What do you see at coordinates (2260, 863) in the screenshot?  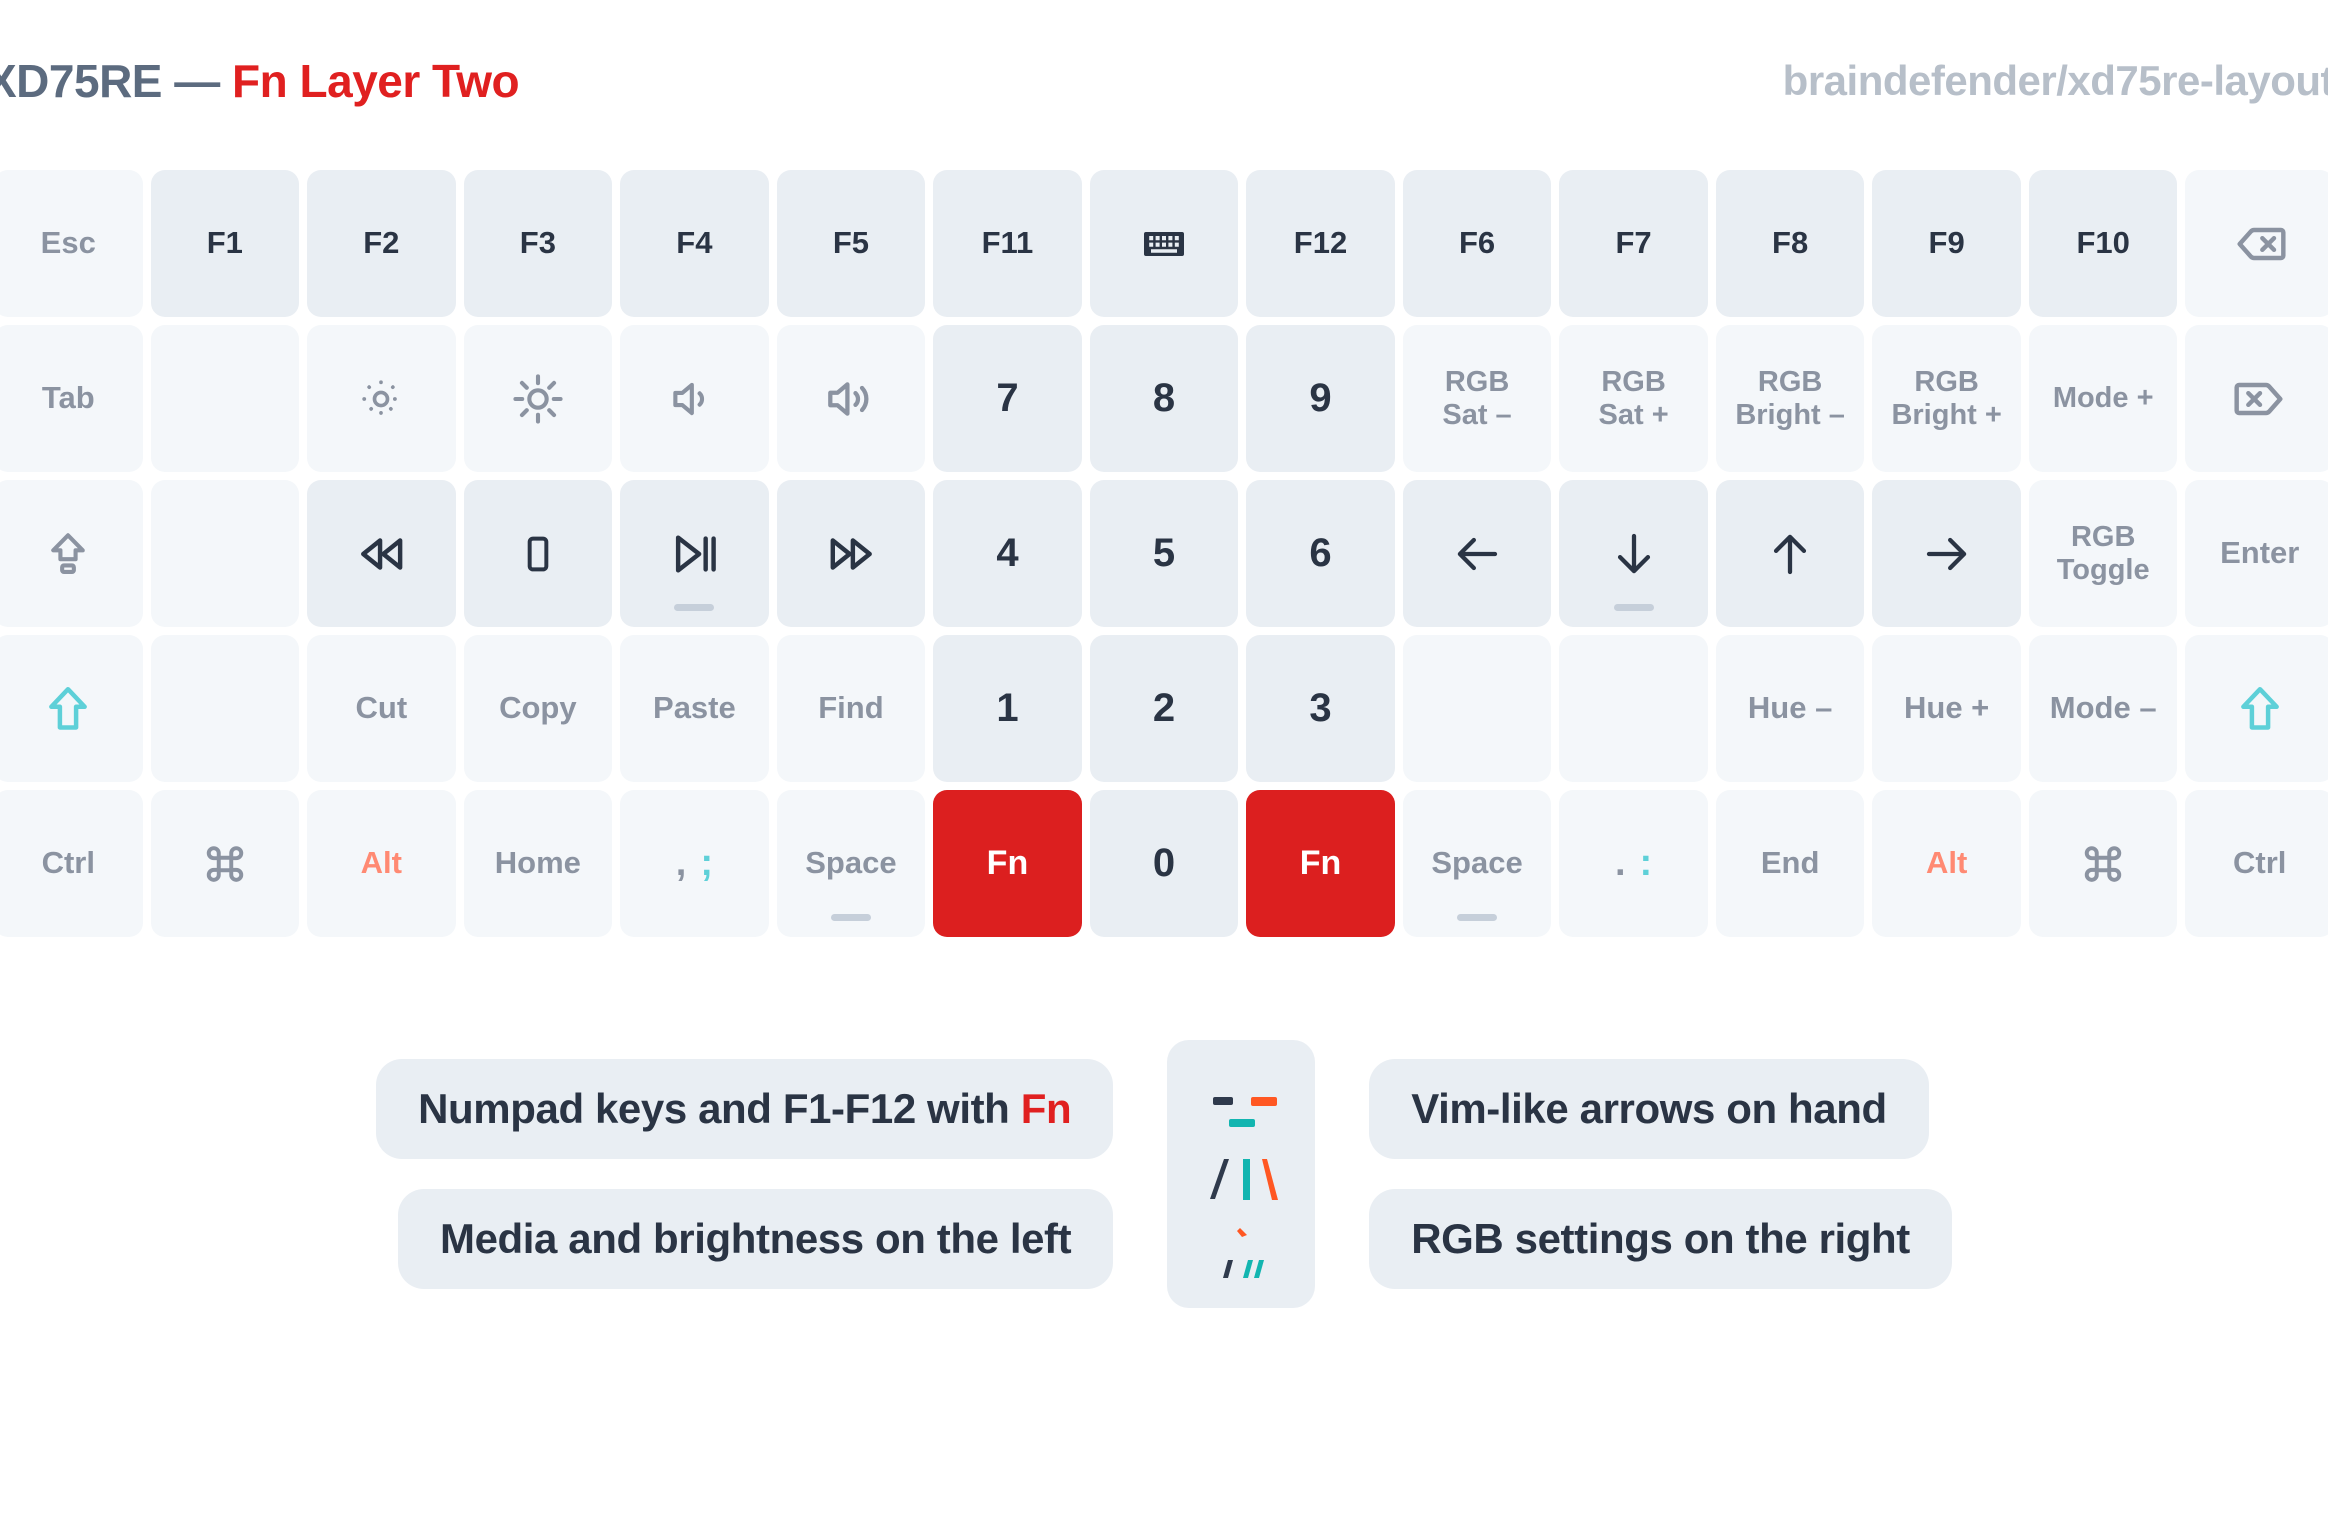 I see `key-ctrl-right-label: Ctrl` at bounding box center [2260, 863].